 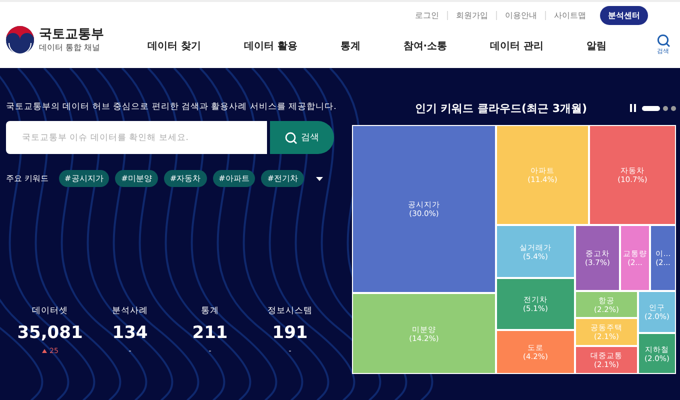 What do you see at coordinates (70, 47) in the screenshot?
I see `logo-subtitle: 데이터 통합 채널` at bounding box center [70, 47].